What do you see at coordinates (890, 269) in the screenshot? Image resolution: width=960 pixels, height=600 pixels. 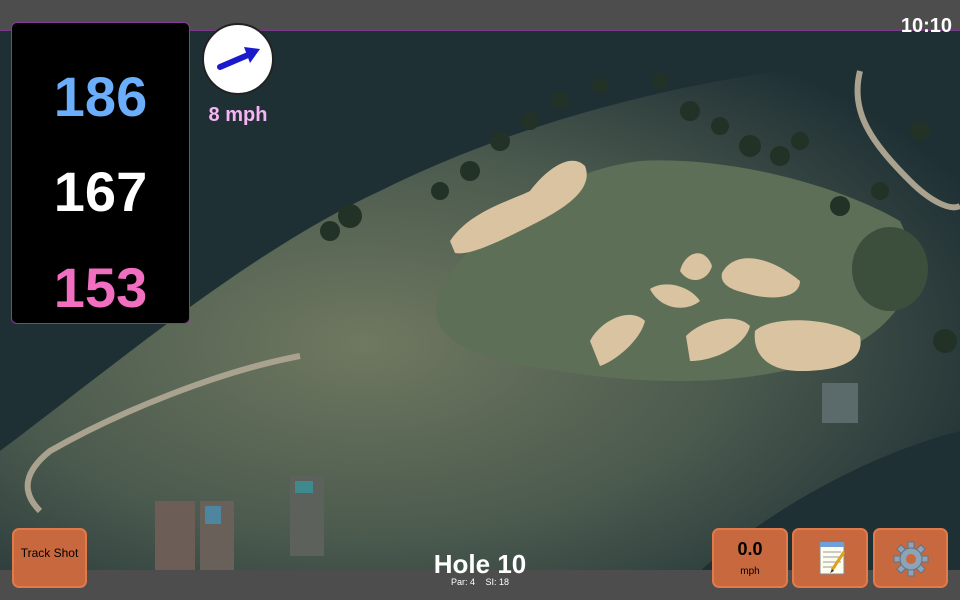 I see `pond` at bounding box center [890, 269].